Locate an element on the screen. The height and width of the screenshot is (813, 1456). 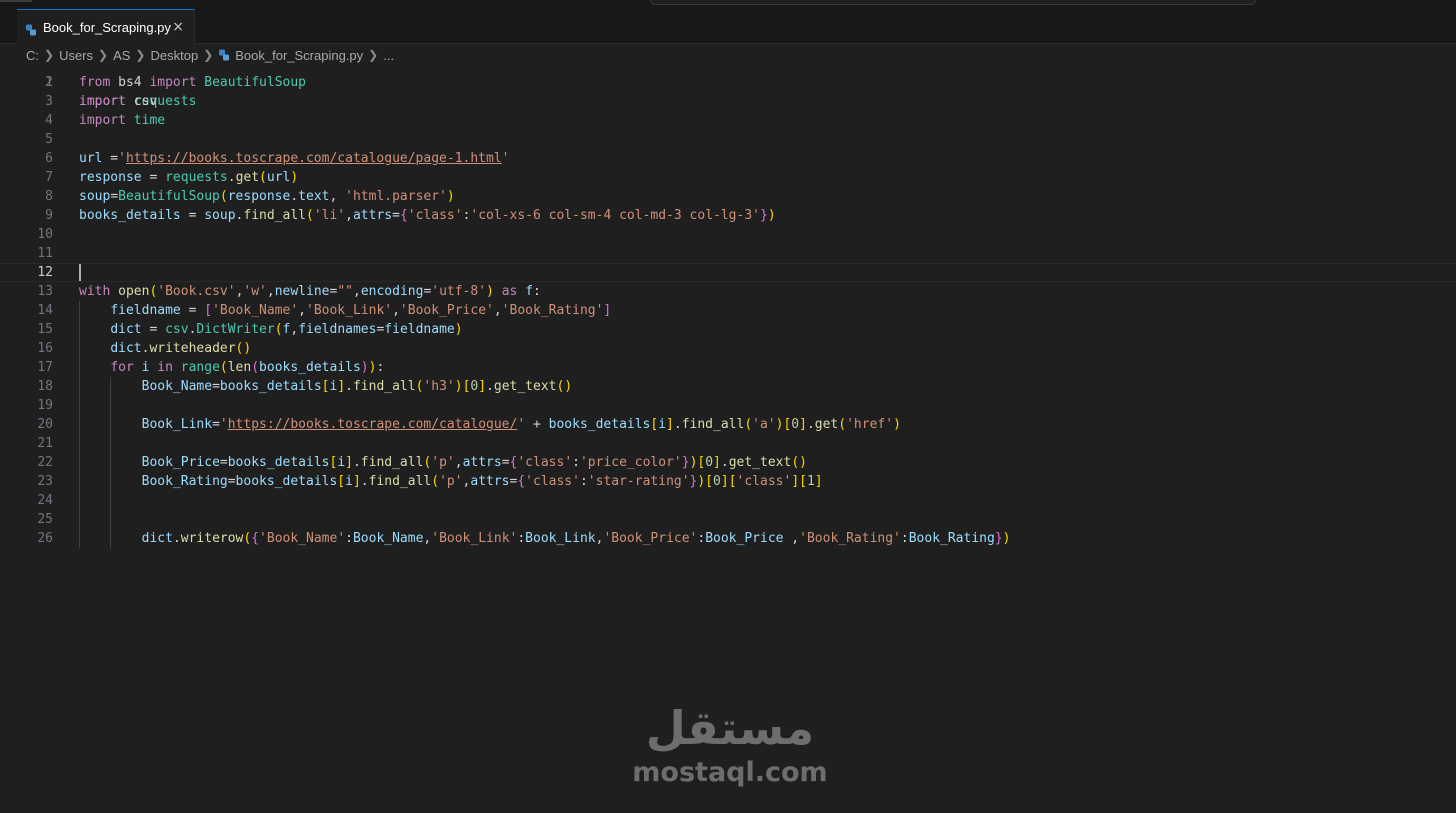
code-line: 25 is located at coordinates (728, 519).